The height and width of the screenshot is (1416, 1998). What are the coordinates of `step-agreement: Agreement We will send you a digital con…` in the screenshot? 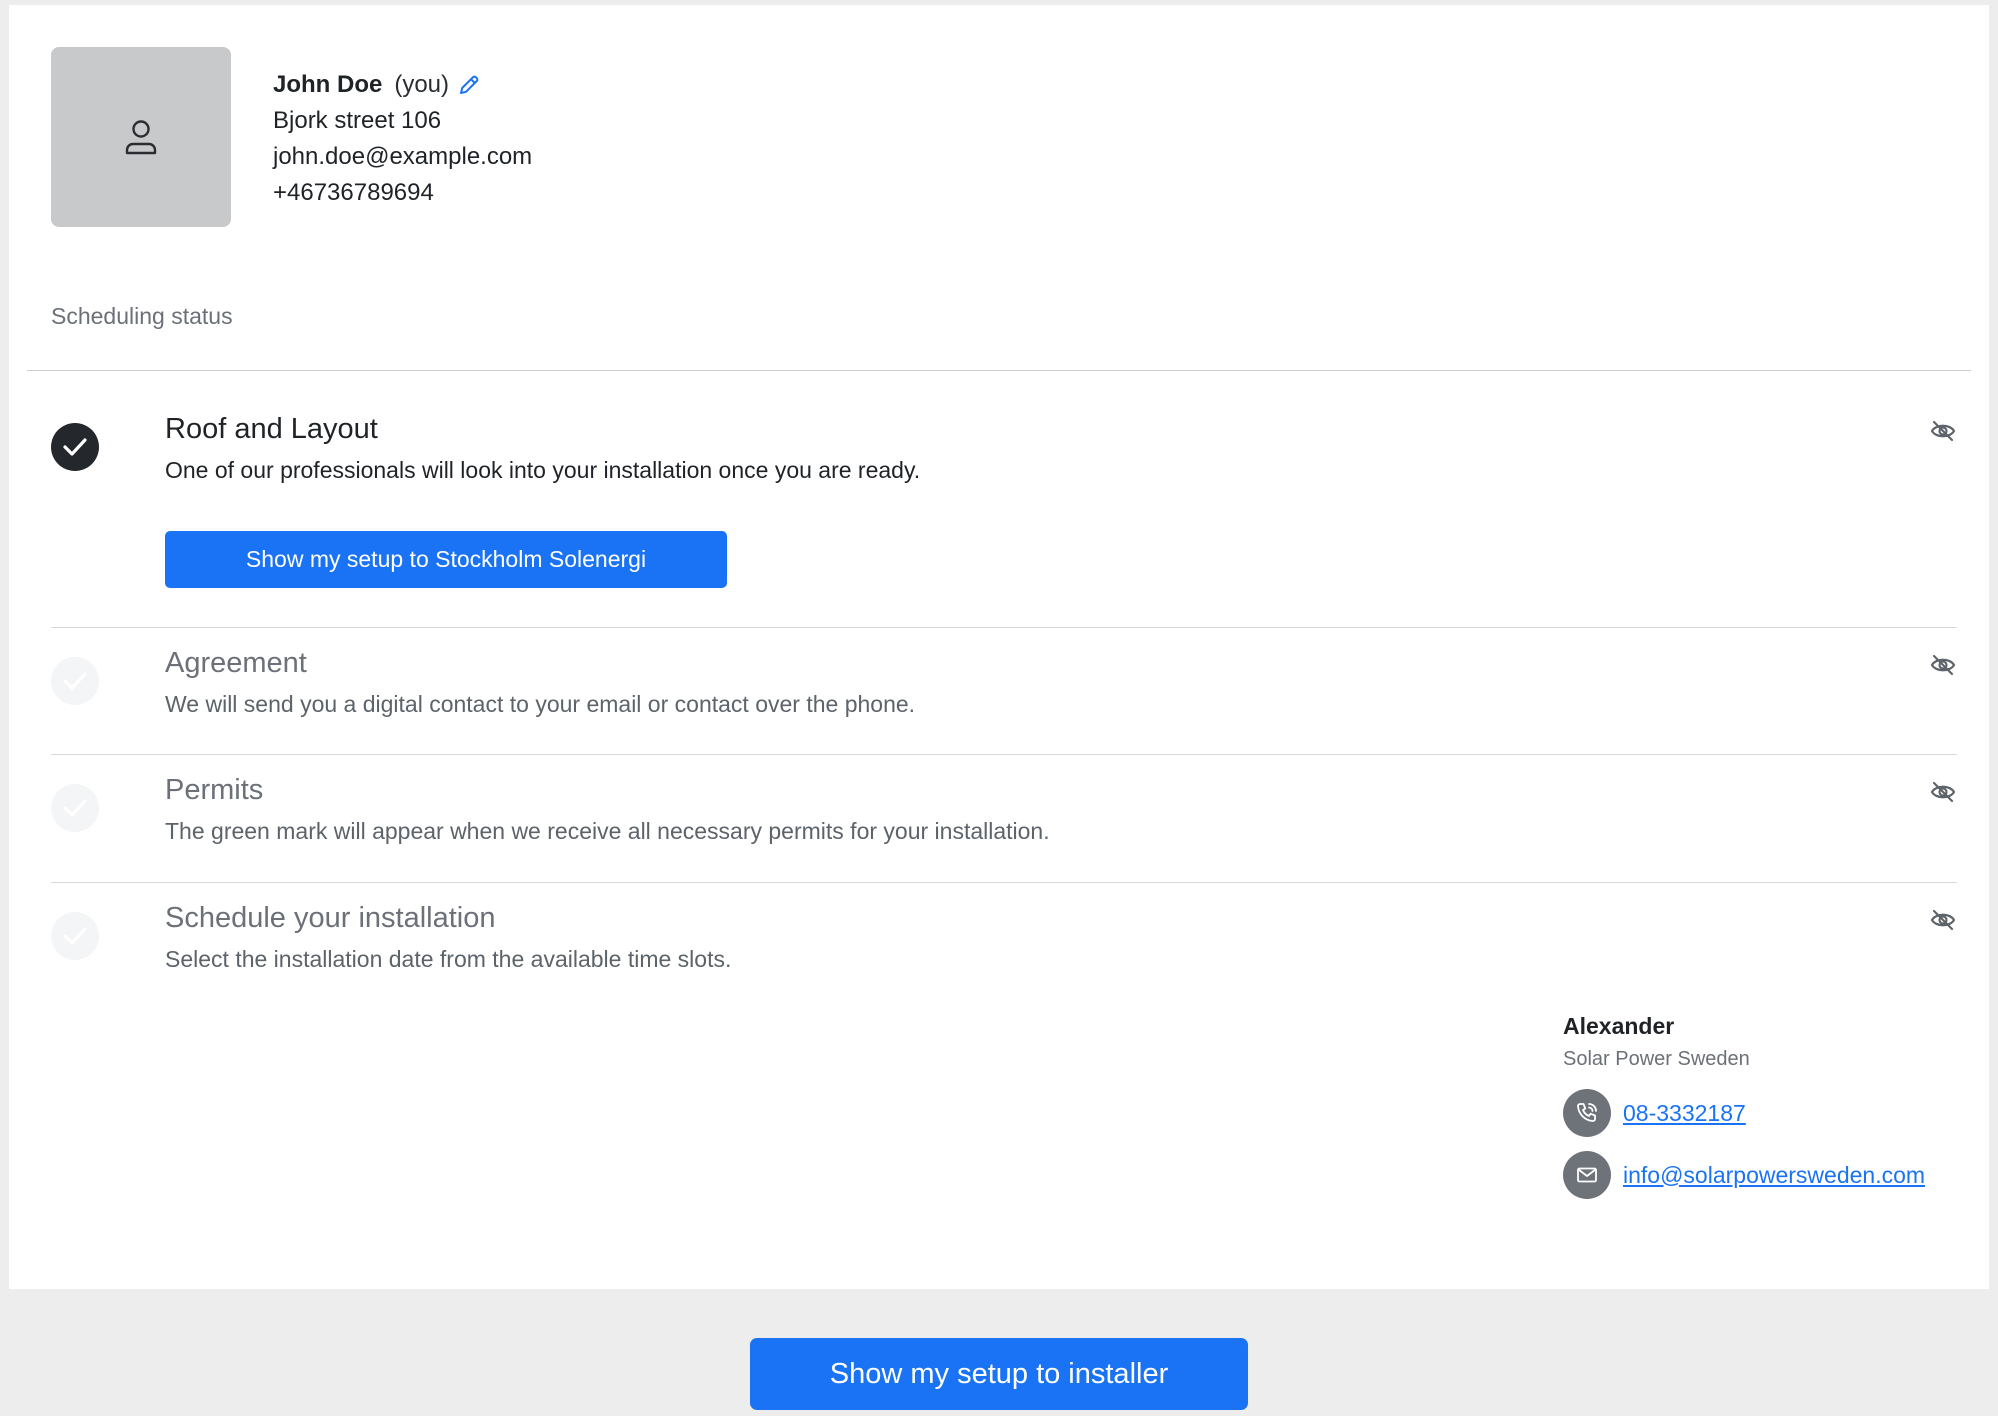 It's located at (1004, 696).